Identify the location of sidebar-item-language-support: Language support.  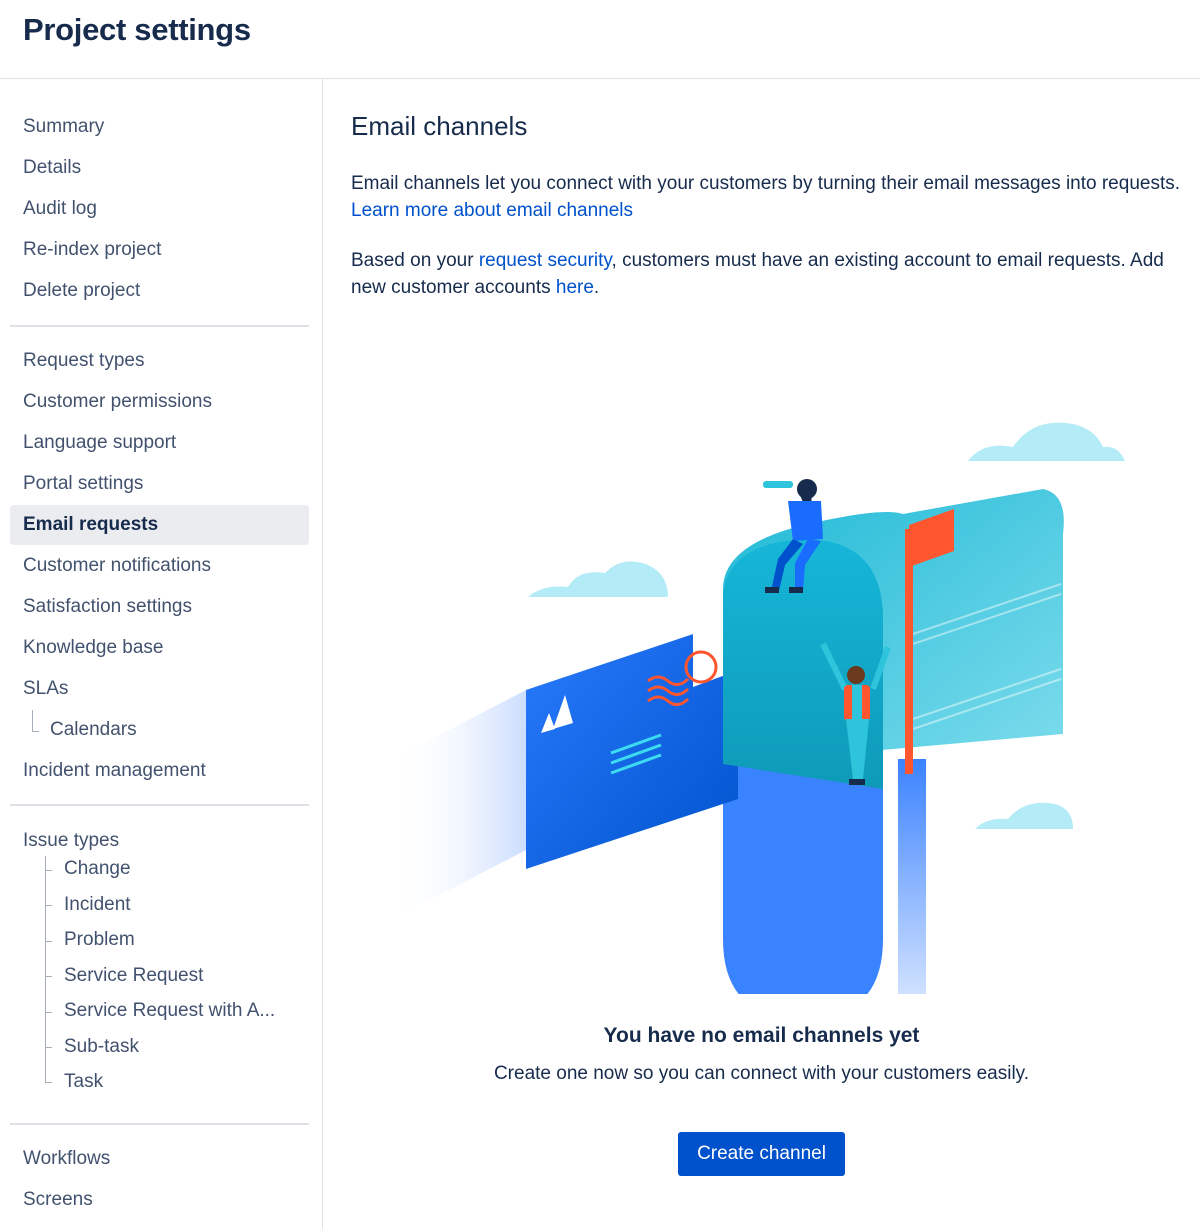
(159, 443).